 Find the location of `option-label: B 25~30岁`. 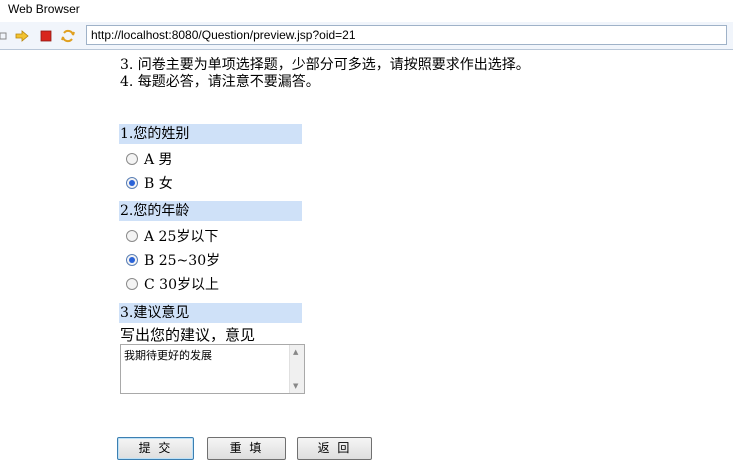

option-label: B 25~30岁 is located at coordinates (182, 261).